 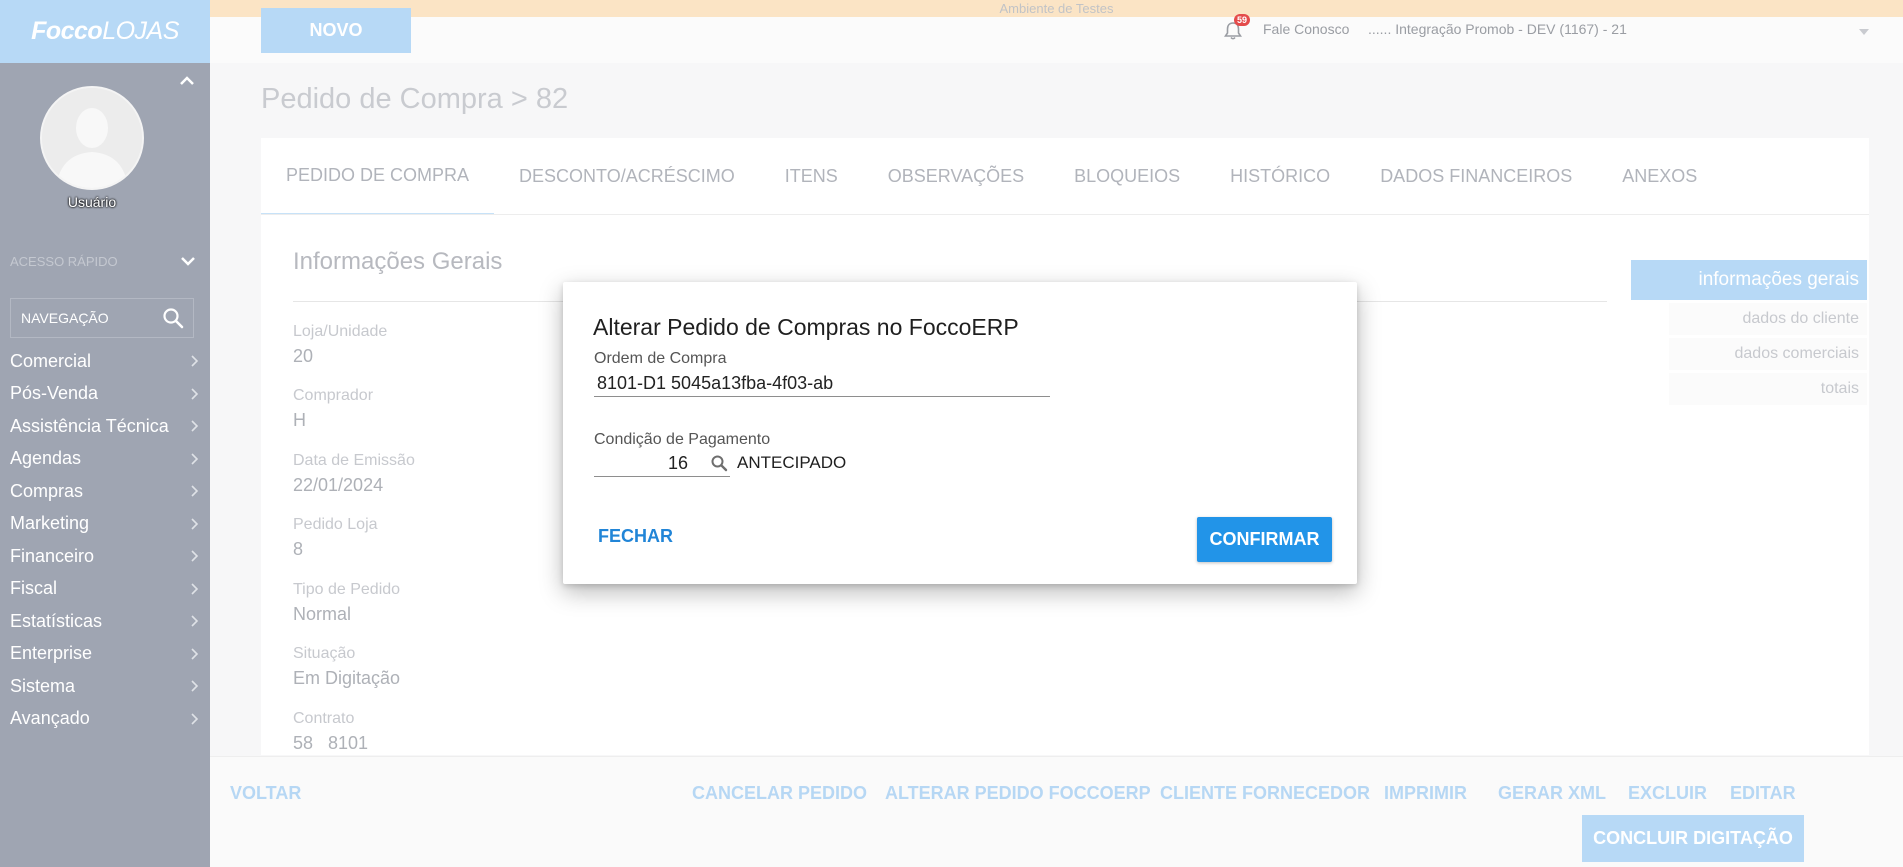 I want to click on menu-item-pos-venda: Pós-Venda, so click(x=105, y=394).